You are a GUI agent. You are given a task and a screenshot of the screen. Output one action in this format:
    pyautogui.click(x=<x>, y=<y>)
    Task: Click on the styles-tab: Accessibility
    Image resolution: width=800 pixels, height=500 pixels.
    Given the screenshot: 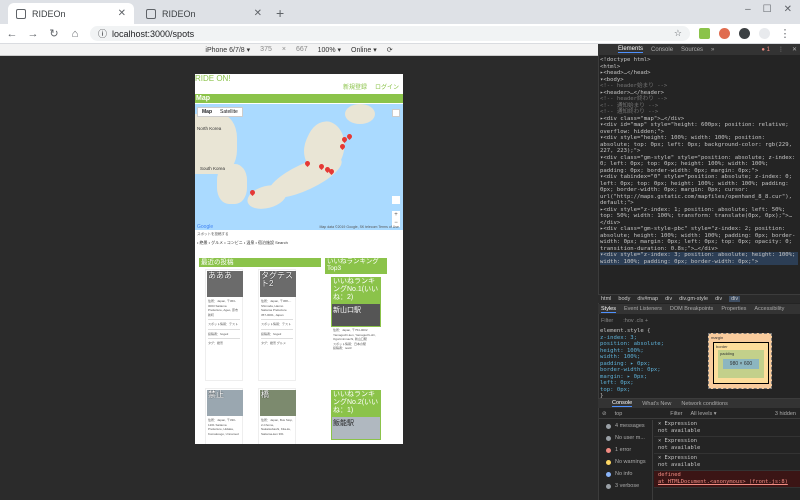 What is the action you would take?
    pyautogui.click(x=769, y=309)
    